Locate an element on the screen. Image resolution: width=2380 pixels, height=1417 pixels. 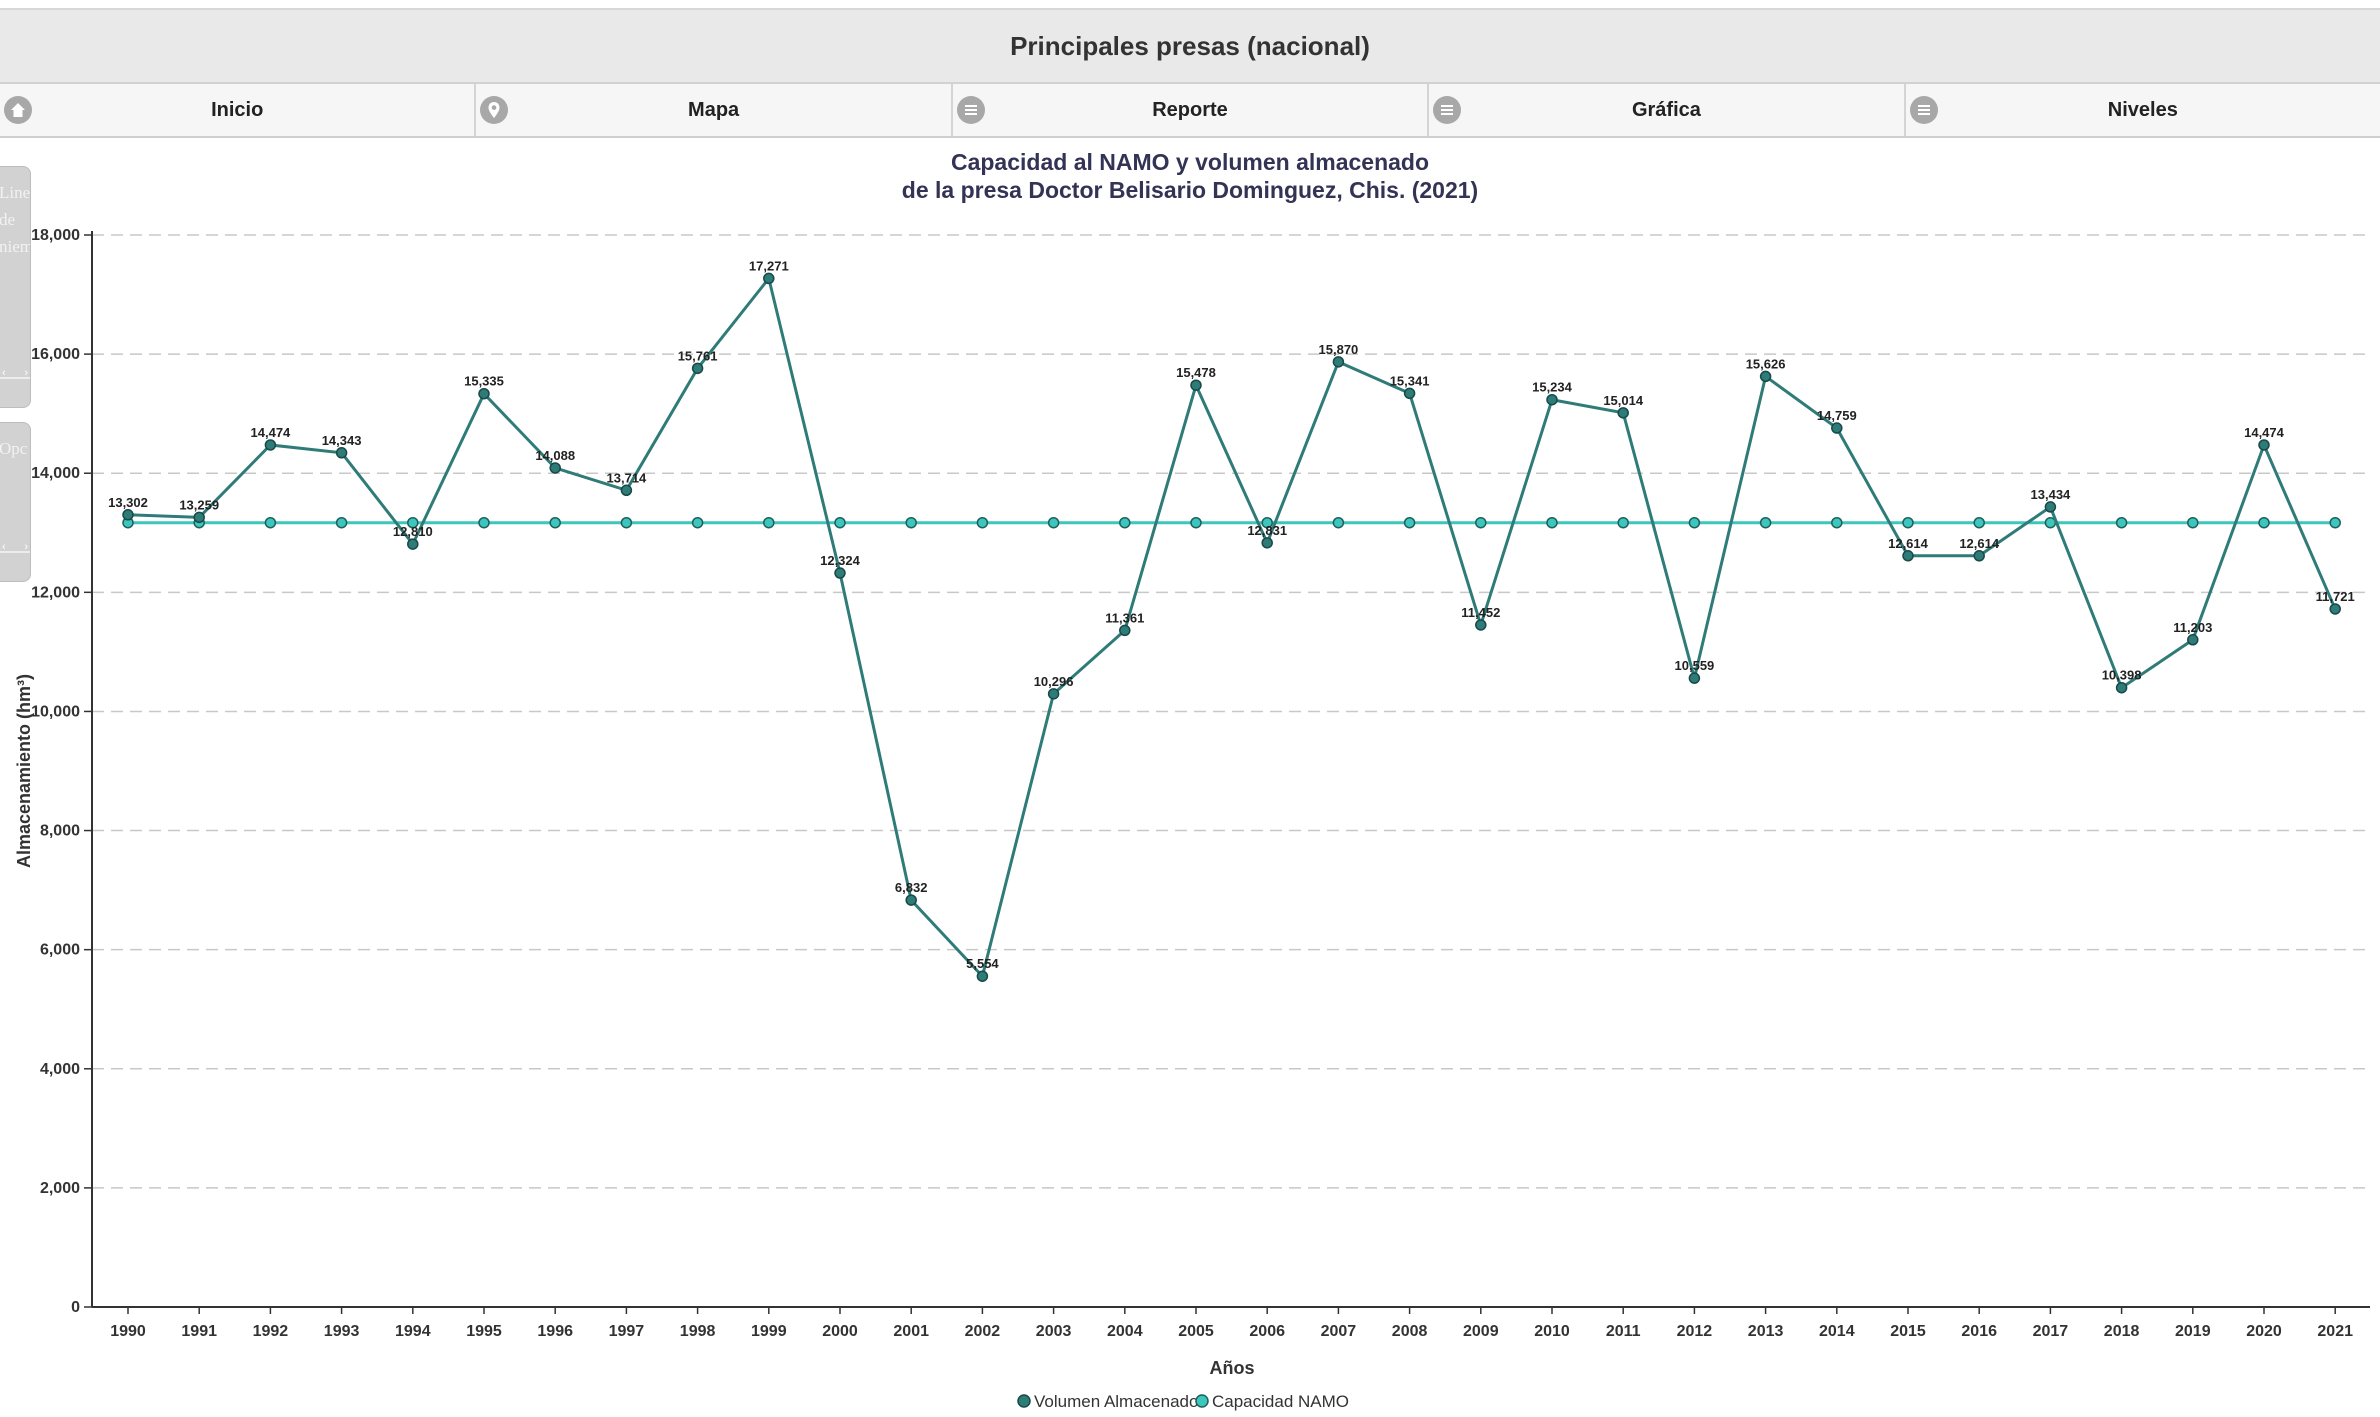
x-tick-label: 2012 is located at coordinates (1695, 1331).